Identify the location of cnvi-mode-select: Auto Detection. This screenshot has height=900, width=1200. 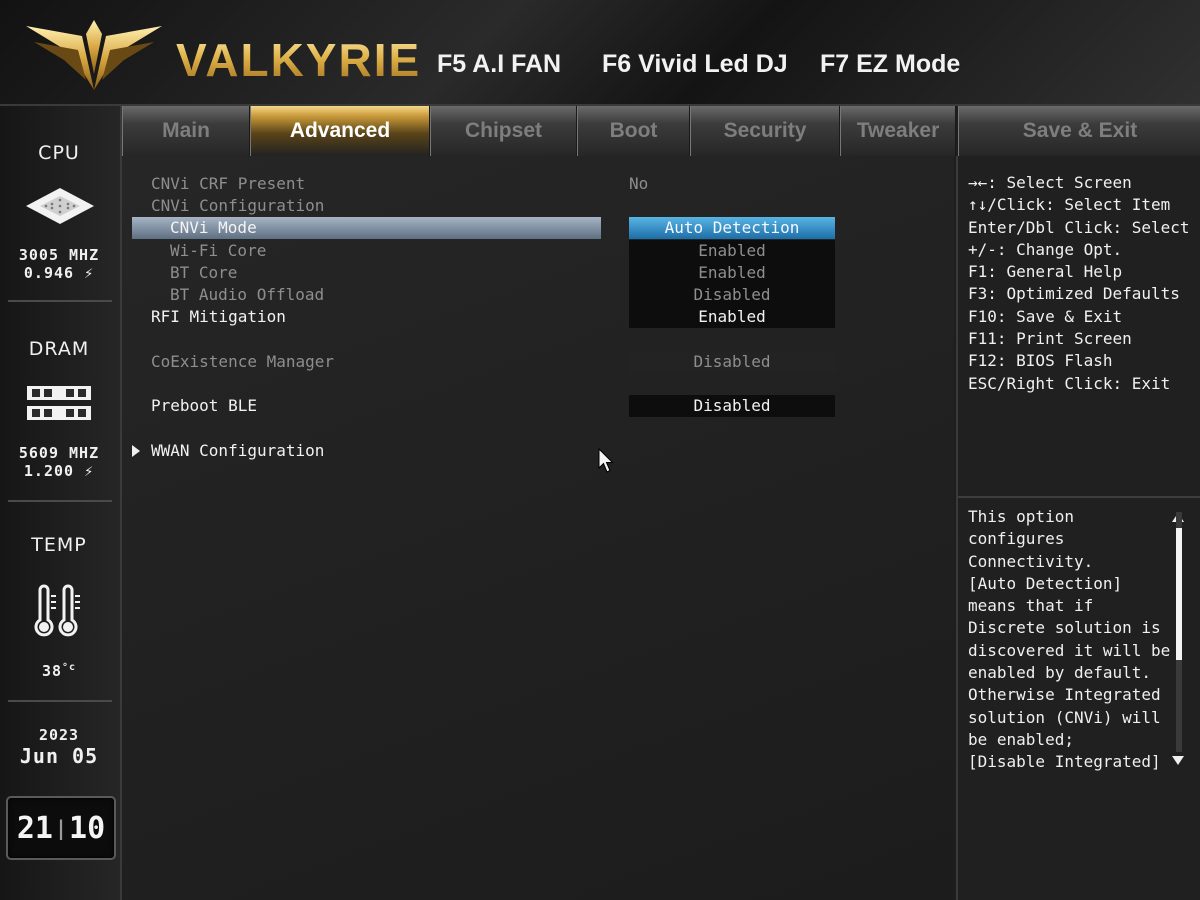
(732, 228).